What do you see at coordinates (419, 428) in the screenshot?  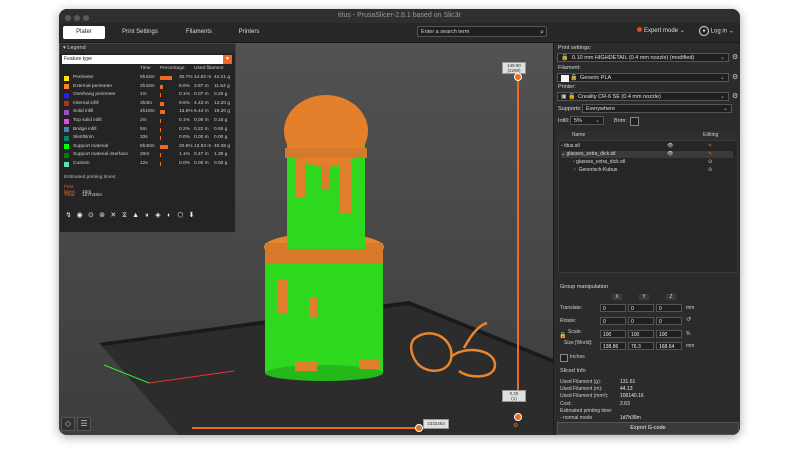 I see `move-slider-handle` at bounding box center [419, 428].